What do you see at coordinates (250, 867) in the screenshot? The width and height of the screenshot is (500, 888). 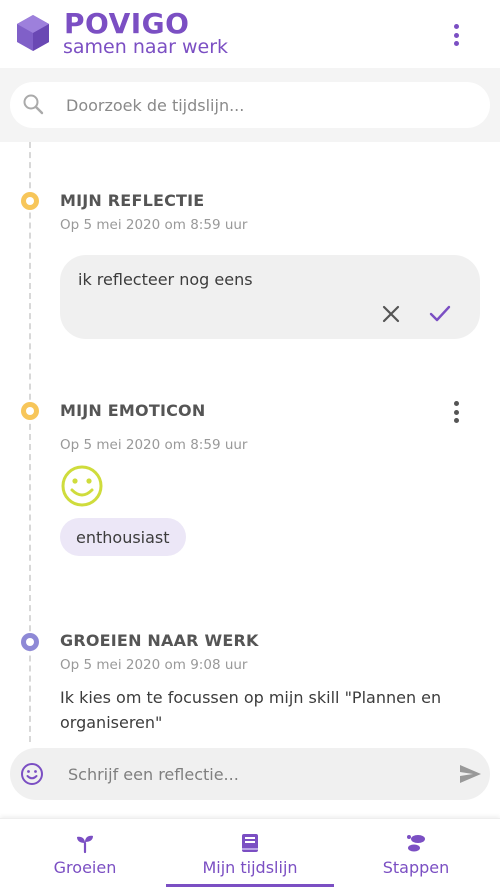 I see `nav-label-mijn-tijdslijn: Mijn tijdslijn` at bounding box center [250, 867].